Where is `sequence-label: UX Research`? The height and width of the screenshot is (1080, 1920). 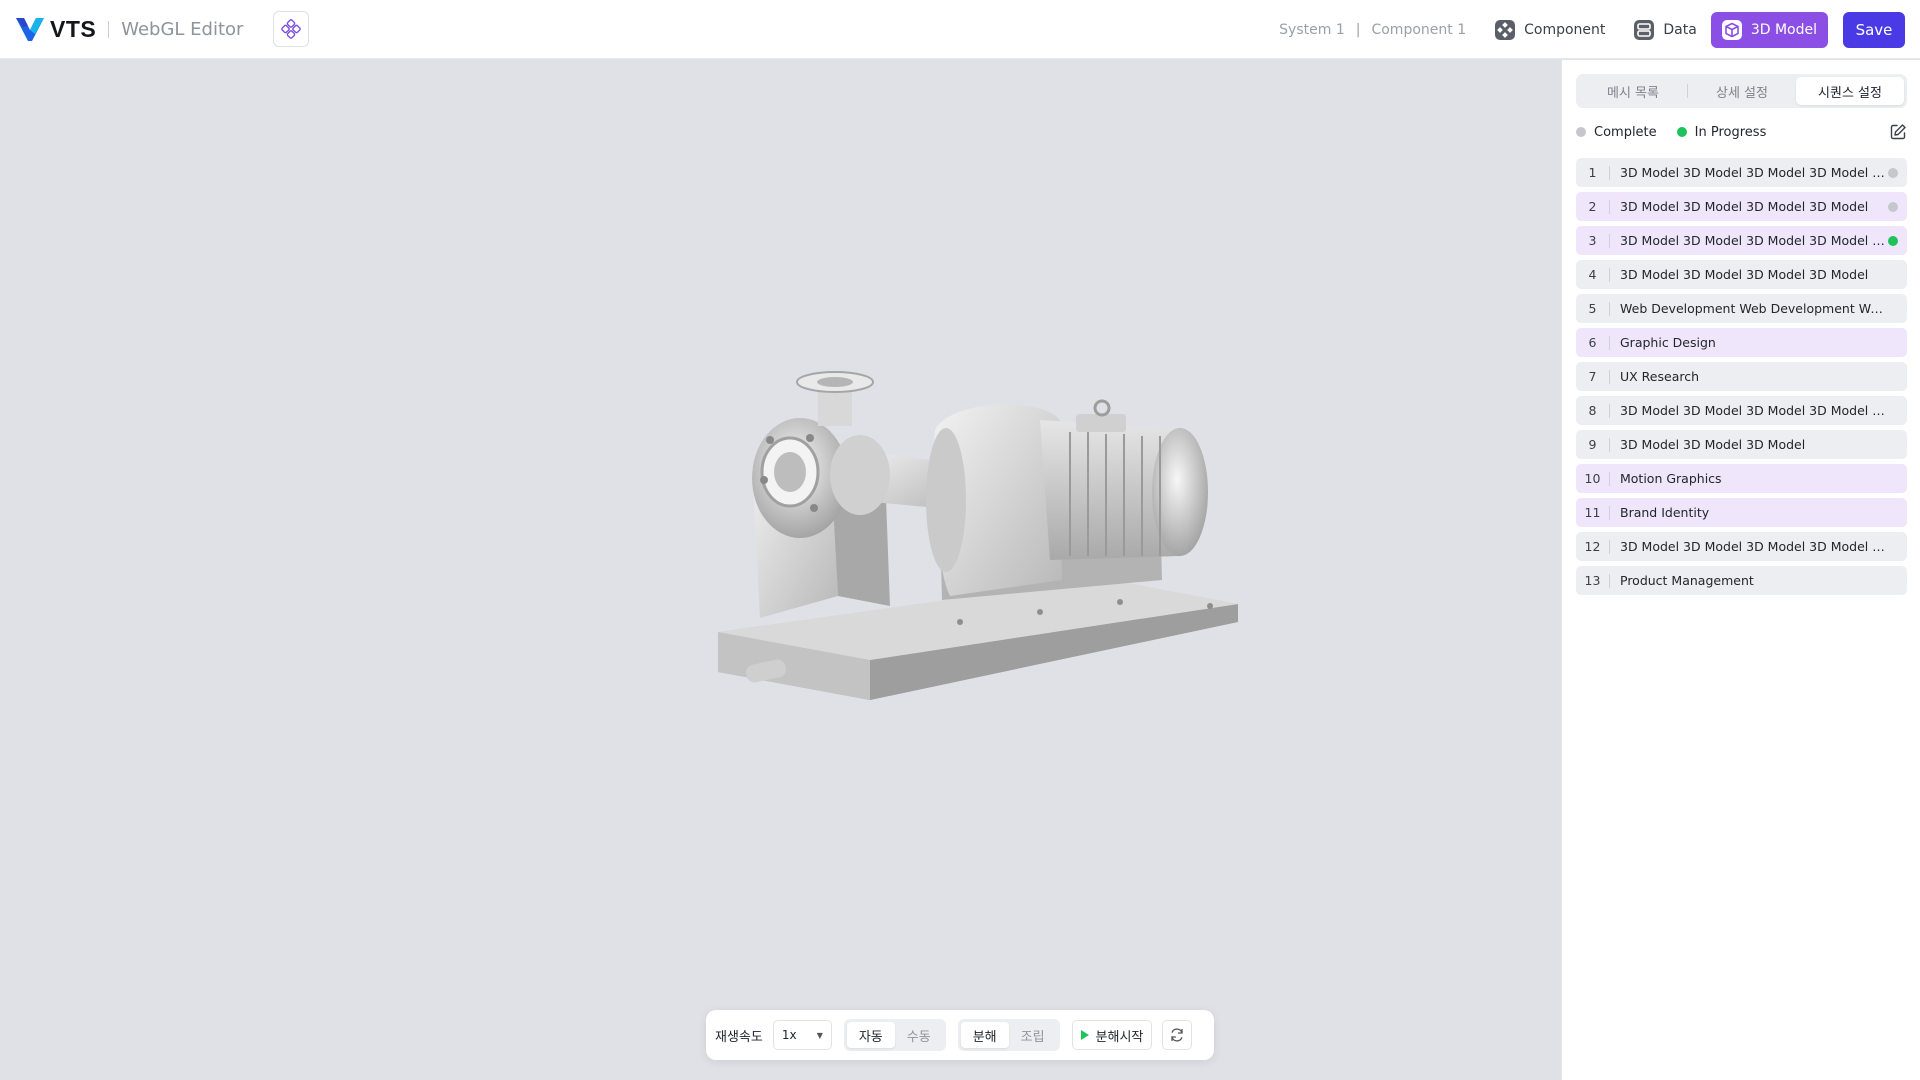
sequence-label: UX Research is located at coordinates (1660, 376).